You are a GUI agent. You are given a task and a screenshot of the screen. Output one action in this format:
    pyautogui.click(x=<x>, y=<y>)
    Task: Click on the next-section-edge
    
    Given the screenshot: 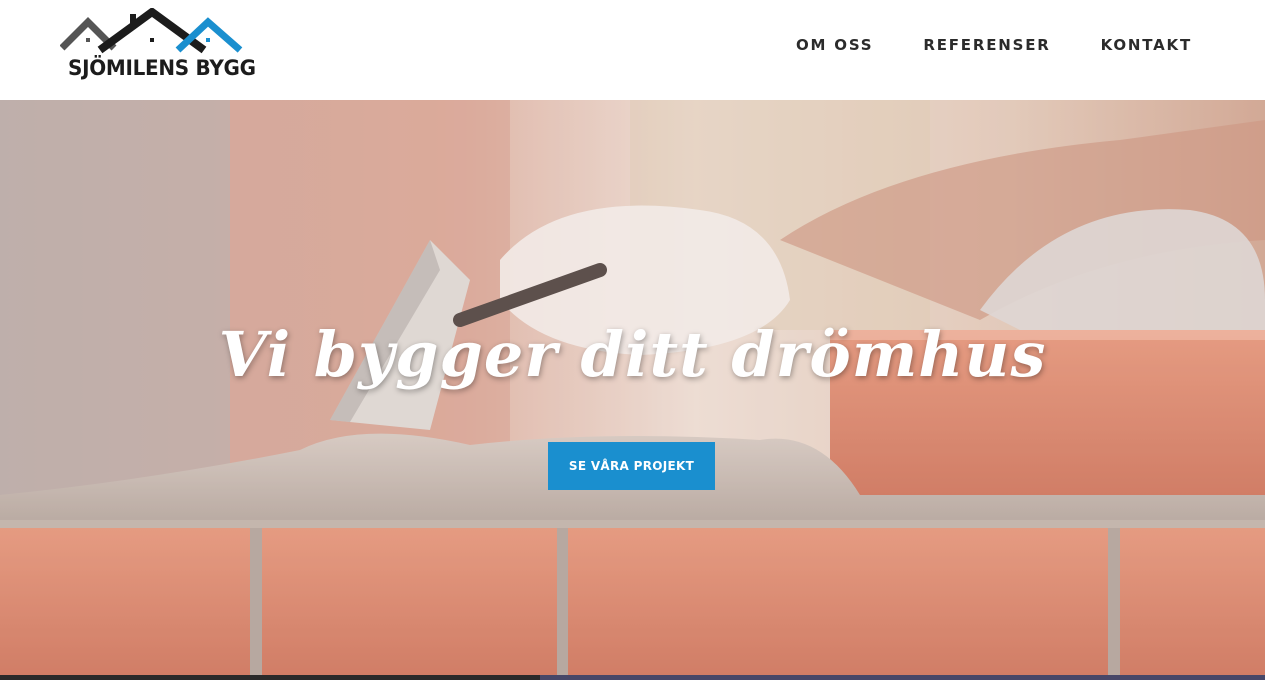 What is the action you would take?
    pyautogui.click(x=632, y=677)
    